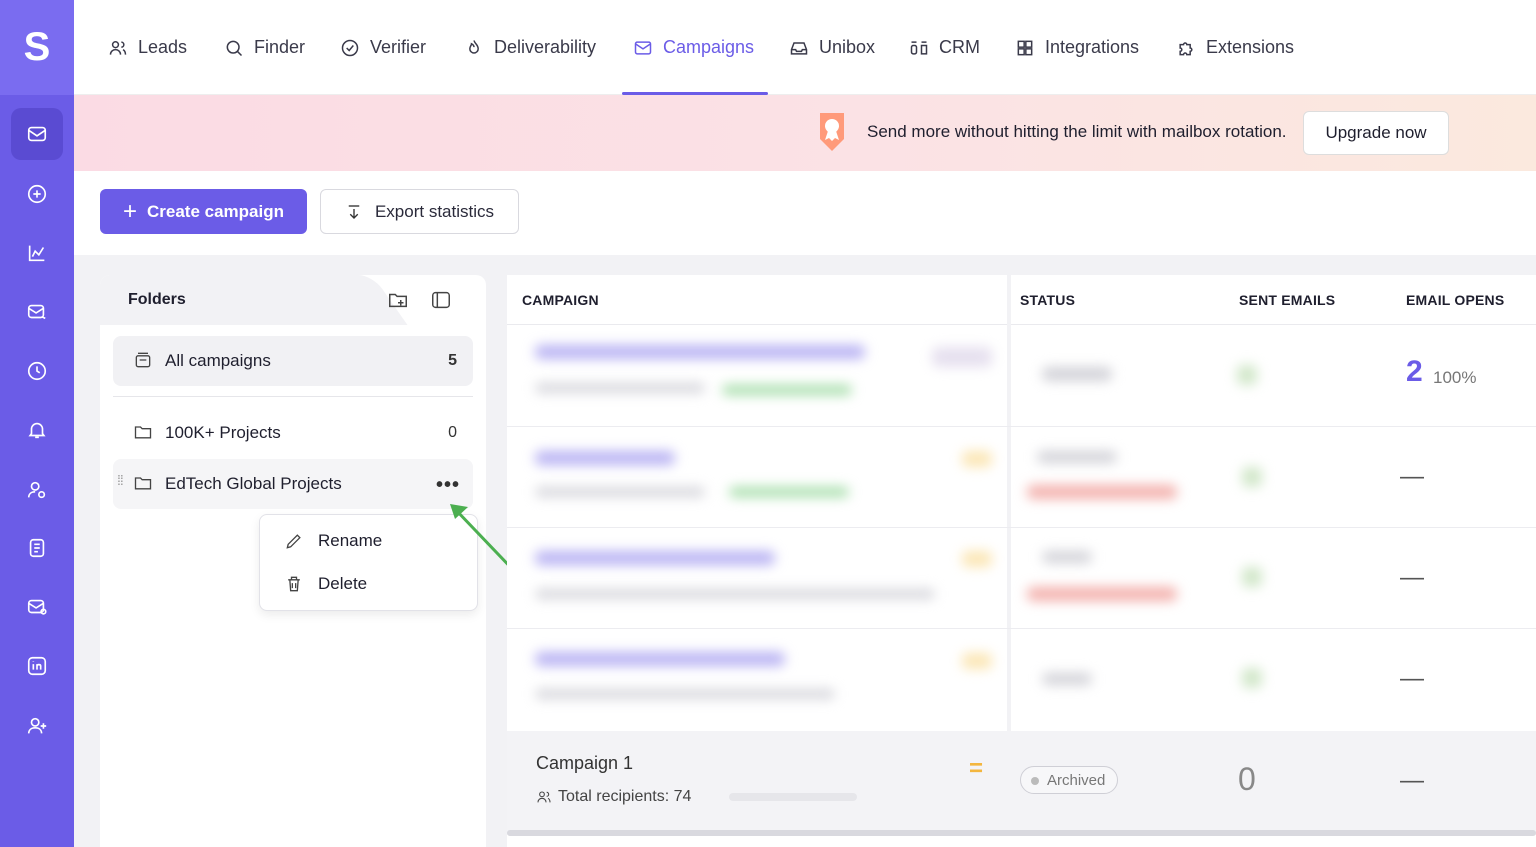  What do you see at coordinates (147, 47) in the screenshot?
I see `nav-leads: Leads` at bounding box center [147, 47].